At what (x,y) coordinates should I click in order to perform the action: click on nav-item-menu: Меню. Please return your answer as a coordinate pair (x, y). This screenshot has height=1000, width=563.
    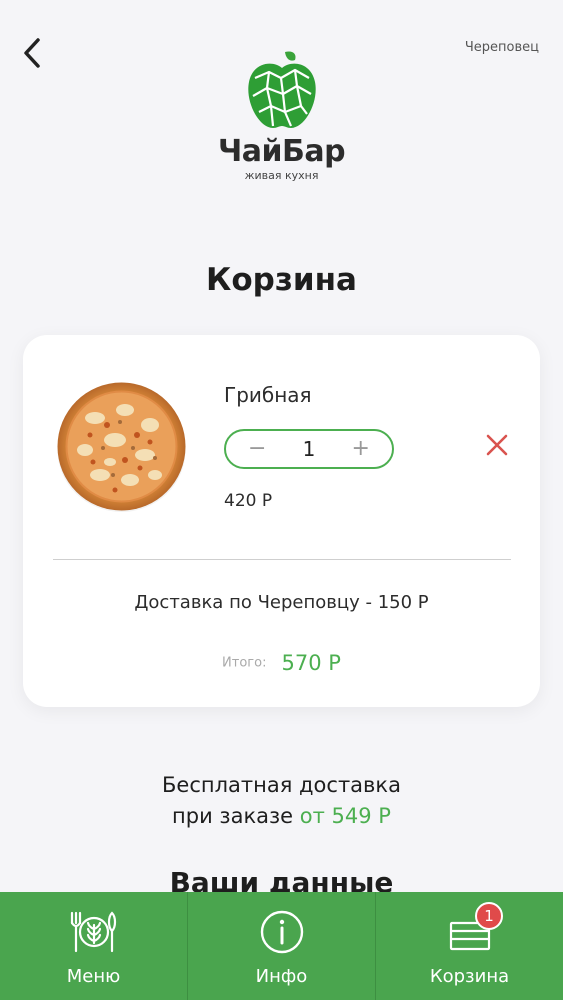
    Looking at the image, I should click on (93, 946).